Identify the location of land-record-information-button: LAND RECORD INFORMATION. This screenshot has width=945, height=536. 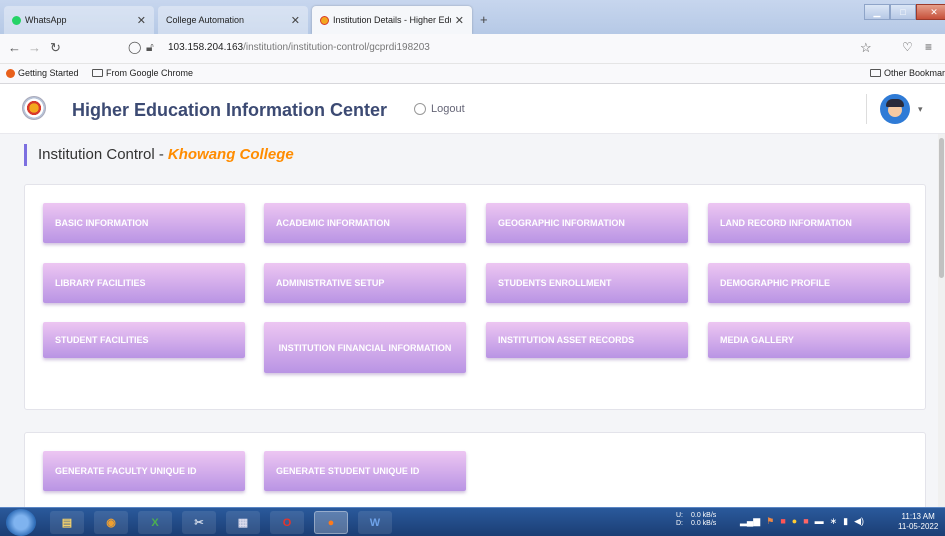
(809, 223).